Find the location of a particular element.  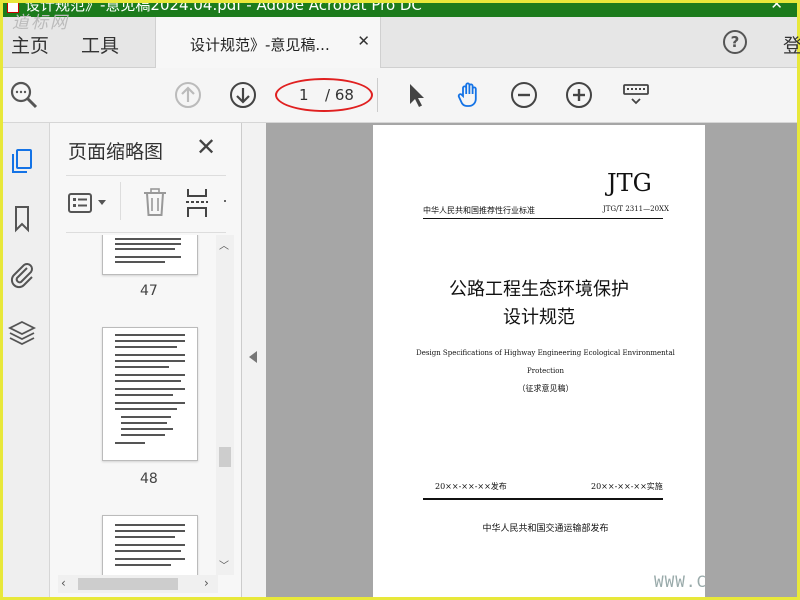

english-title-line2: Protection is located at coordinates (545, 371).